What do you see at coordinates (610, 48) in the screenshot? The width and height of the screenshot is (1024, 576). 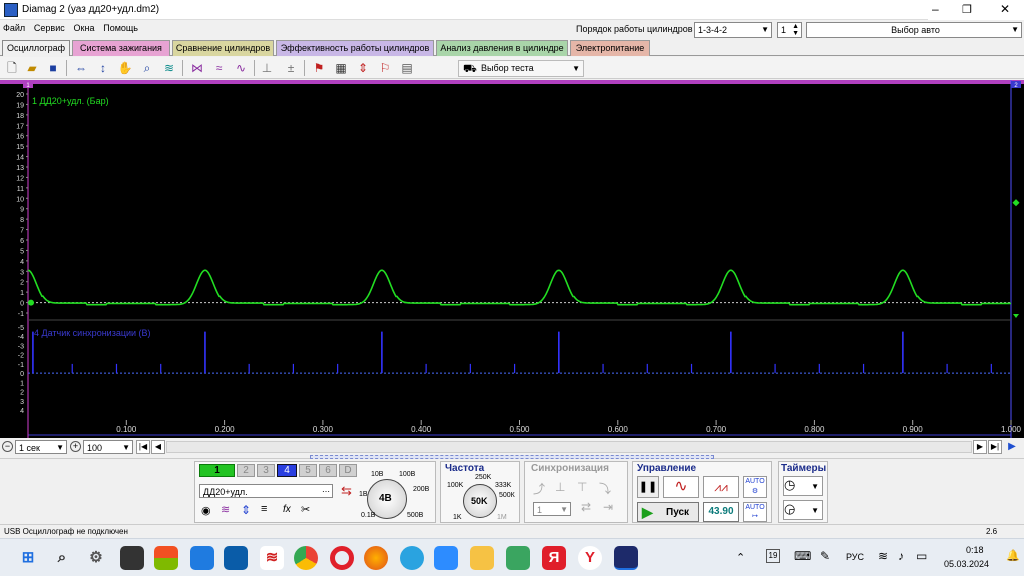 I see `tab-power: Электропитание` at bounding box center [610, 48].